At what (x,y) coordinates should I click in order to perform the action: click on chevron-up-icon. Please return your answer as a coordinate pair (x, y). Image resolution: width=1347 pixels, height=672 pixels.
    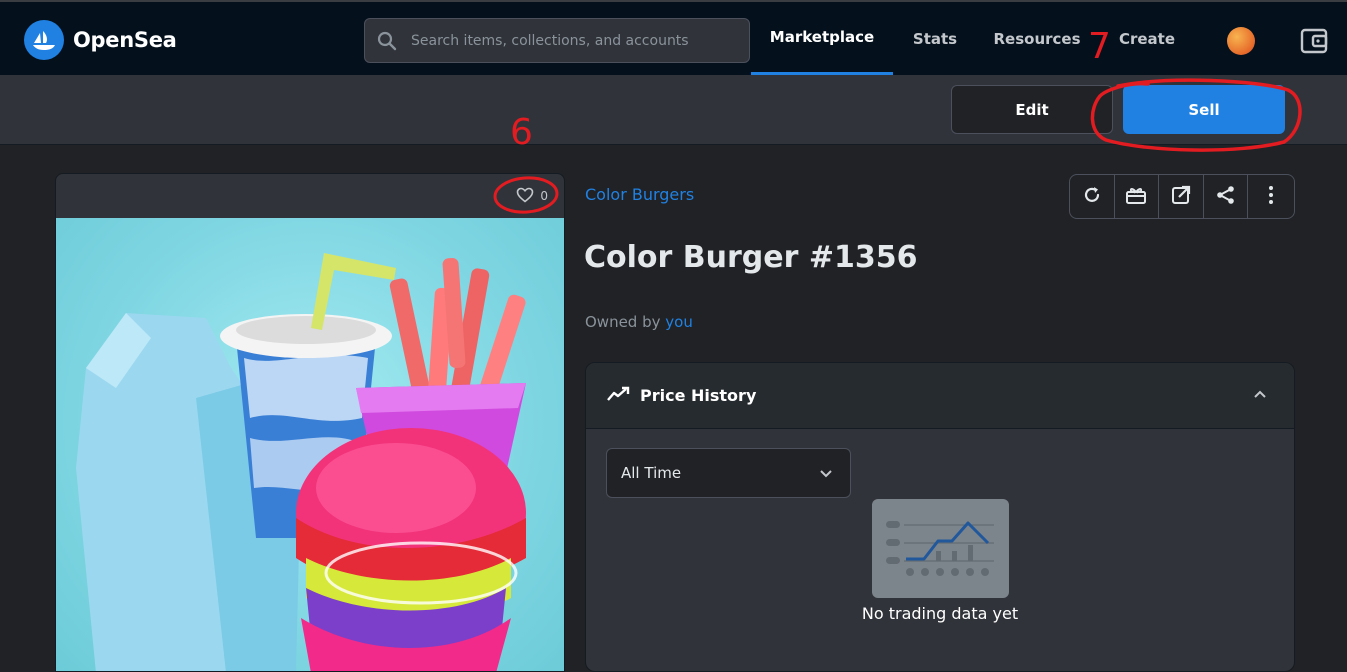
    Looking at the image, I should click on (1260, 397).